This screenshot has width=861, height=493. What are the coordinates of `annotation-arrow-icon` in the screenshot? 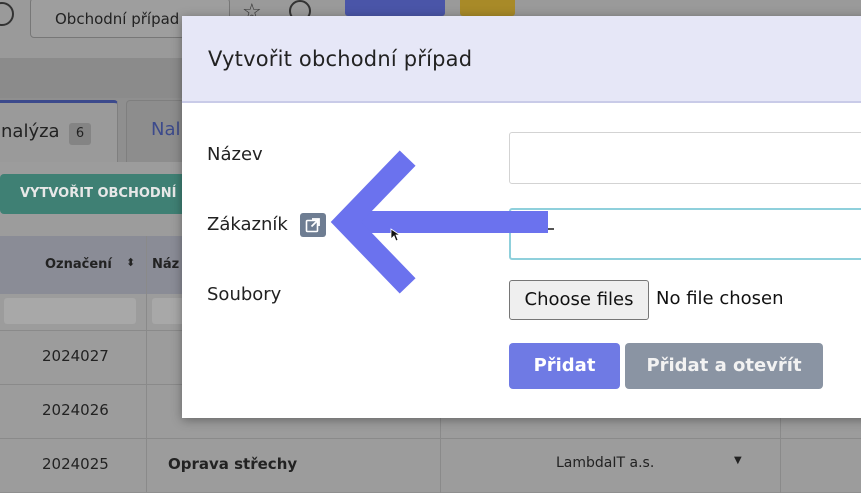 It's located at (439, 222).